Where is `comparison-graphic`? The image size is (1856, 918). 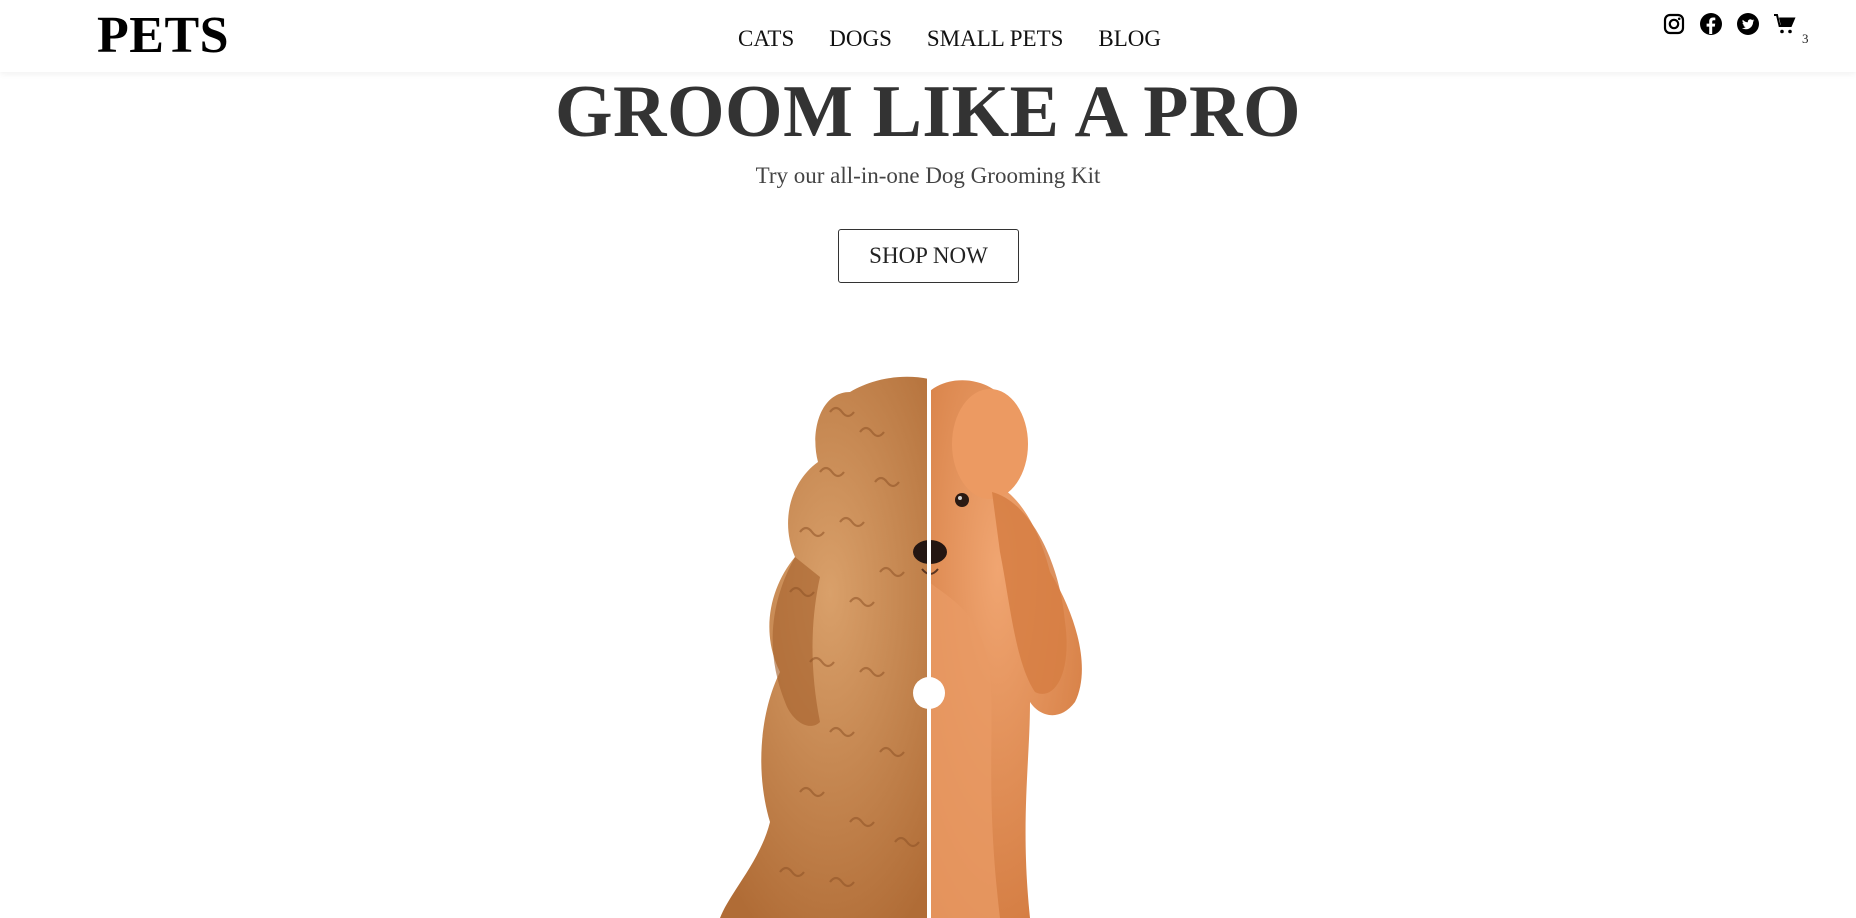 comparison-graphic is located at coordinates (901, 645).